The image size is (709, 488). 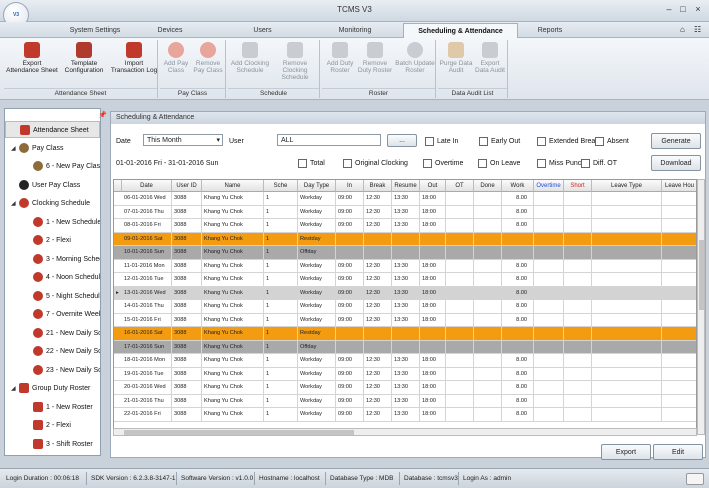 I want to click on tree-item: 22 - New Daily Sche, so click(x=52, y=351).